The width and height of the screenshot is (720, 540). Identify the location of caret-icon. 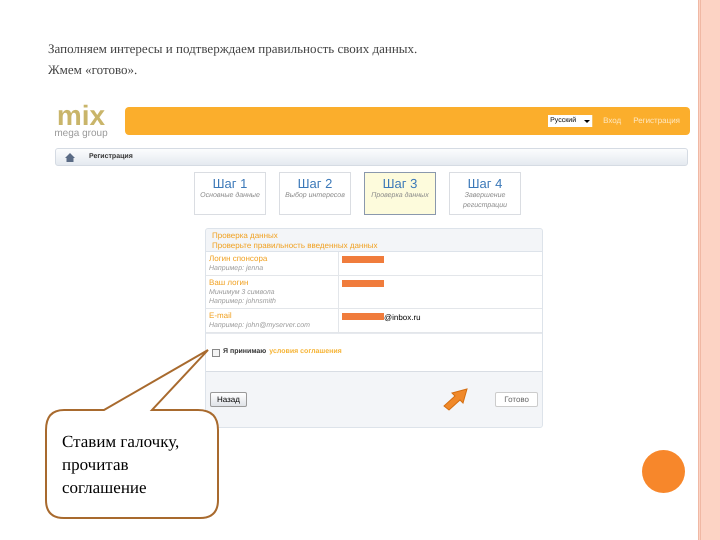
(587, 121).